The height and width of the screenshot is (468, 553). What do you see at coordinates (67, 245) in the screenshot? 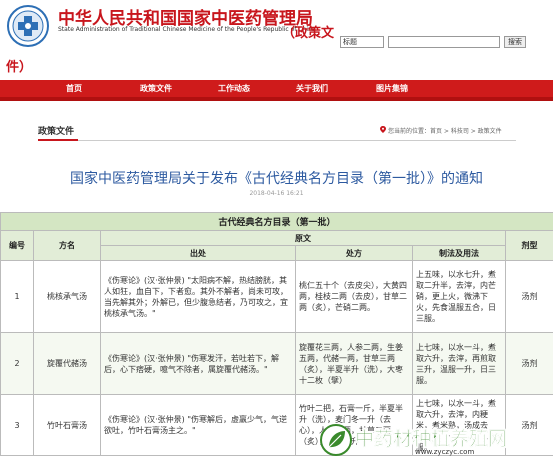
I see `col-header-name: 方名` at bounding box center [67, 245].